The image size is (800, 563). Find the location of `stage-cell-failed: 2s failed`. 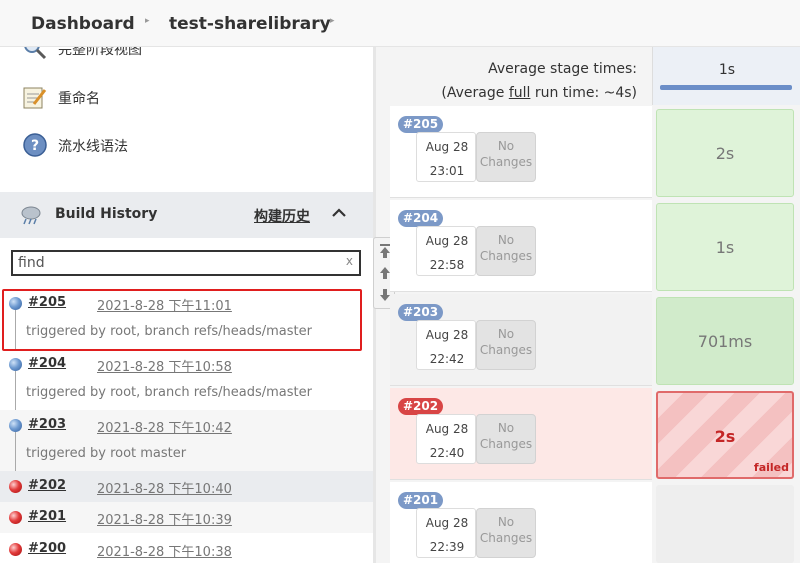

stage-cell-failed: 2s failed is located at coordinates (725, 435).